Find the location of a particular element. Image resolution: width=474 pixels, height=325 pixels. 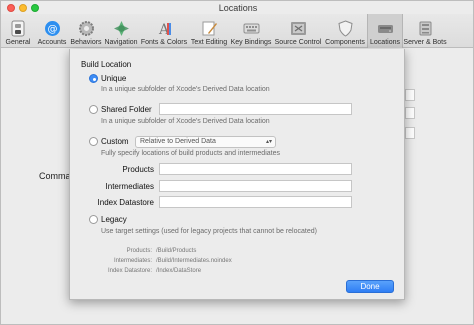

close-button is located at coordinates (11, 8).